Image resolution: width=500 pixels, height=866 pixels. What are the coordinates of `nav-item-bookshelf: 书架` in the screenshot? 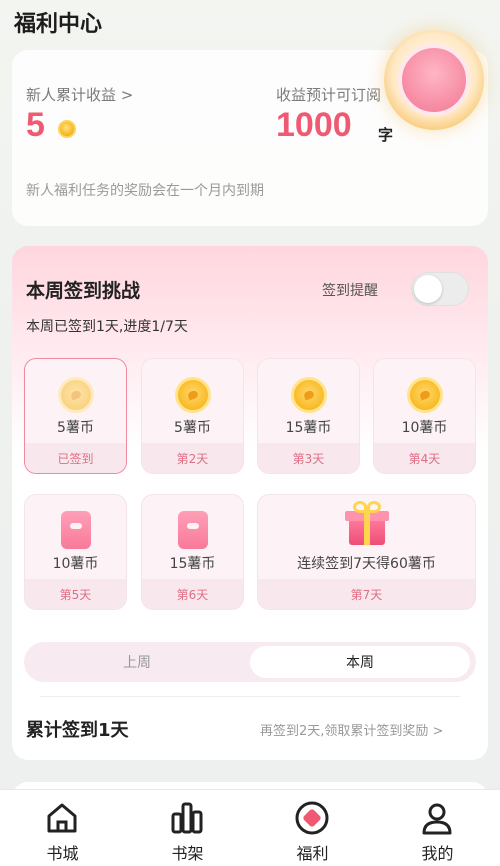 It's located at (187, 828).